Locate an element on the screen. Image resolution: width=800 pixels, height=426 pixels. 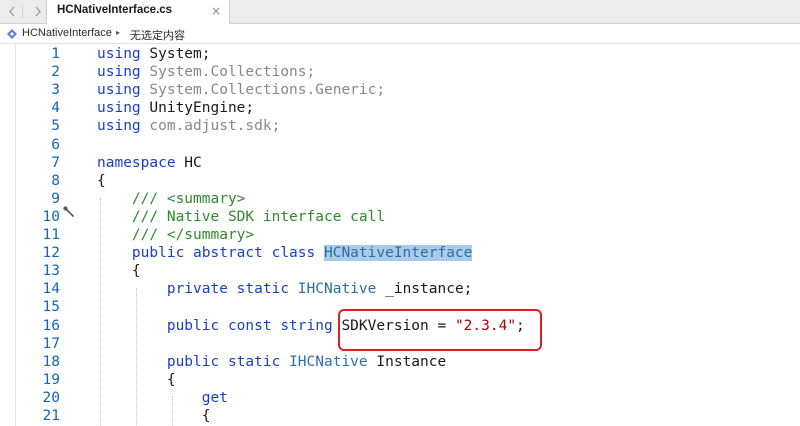
code-text: using System; is located at coordinates (154, 54).